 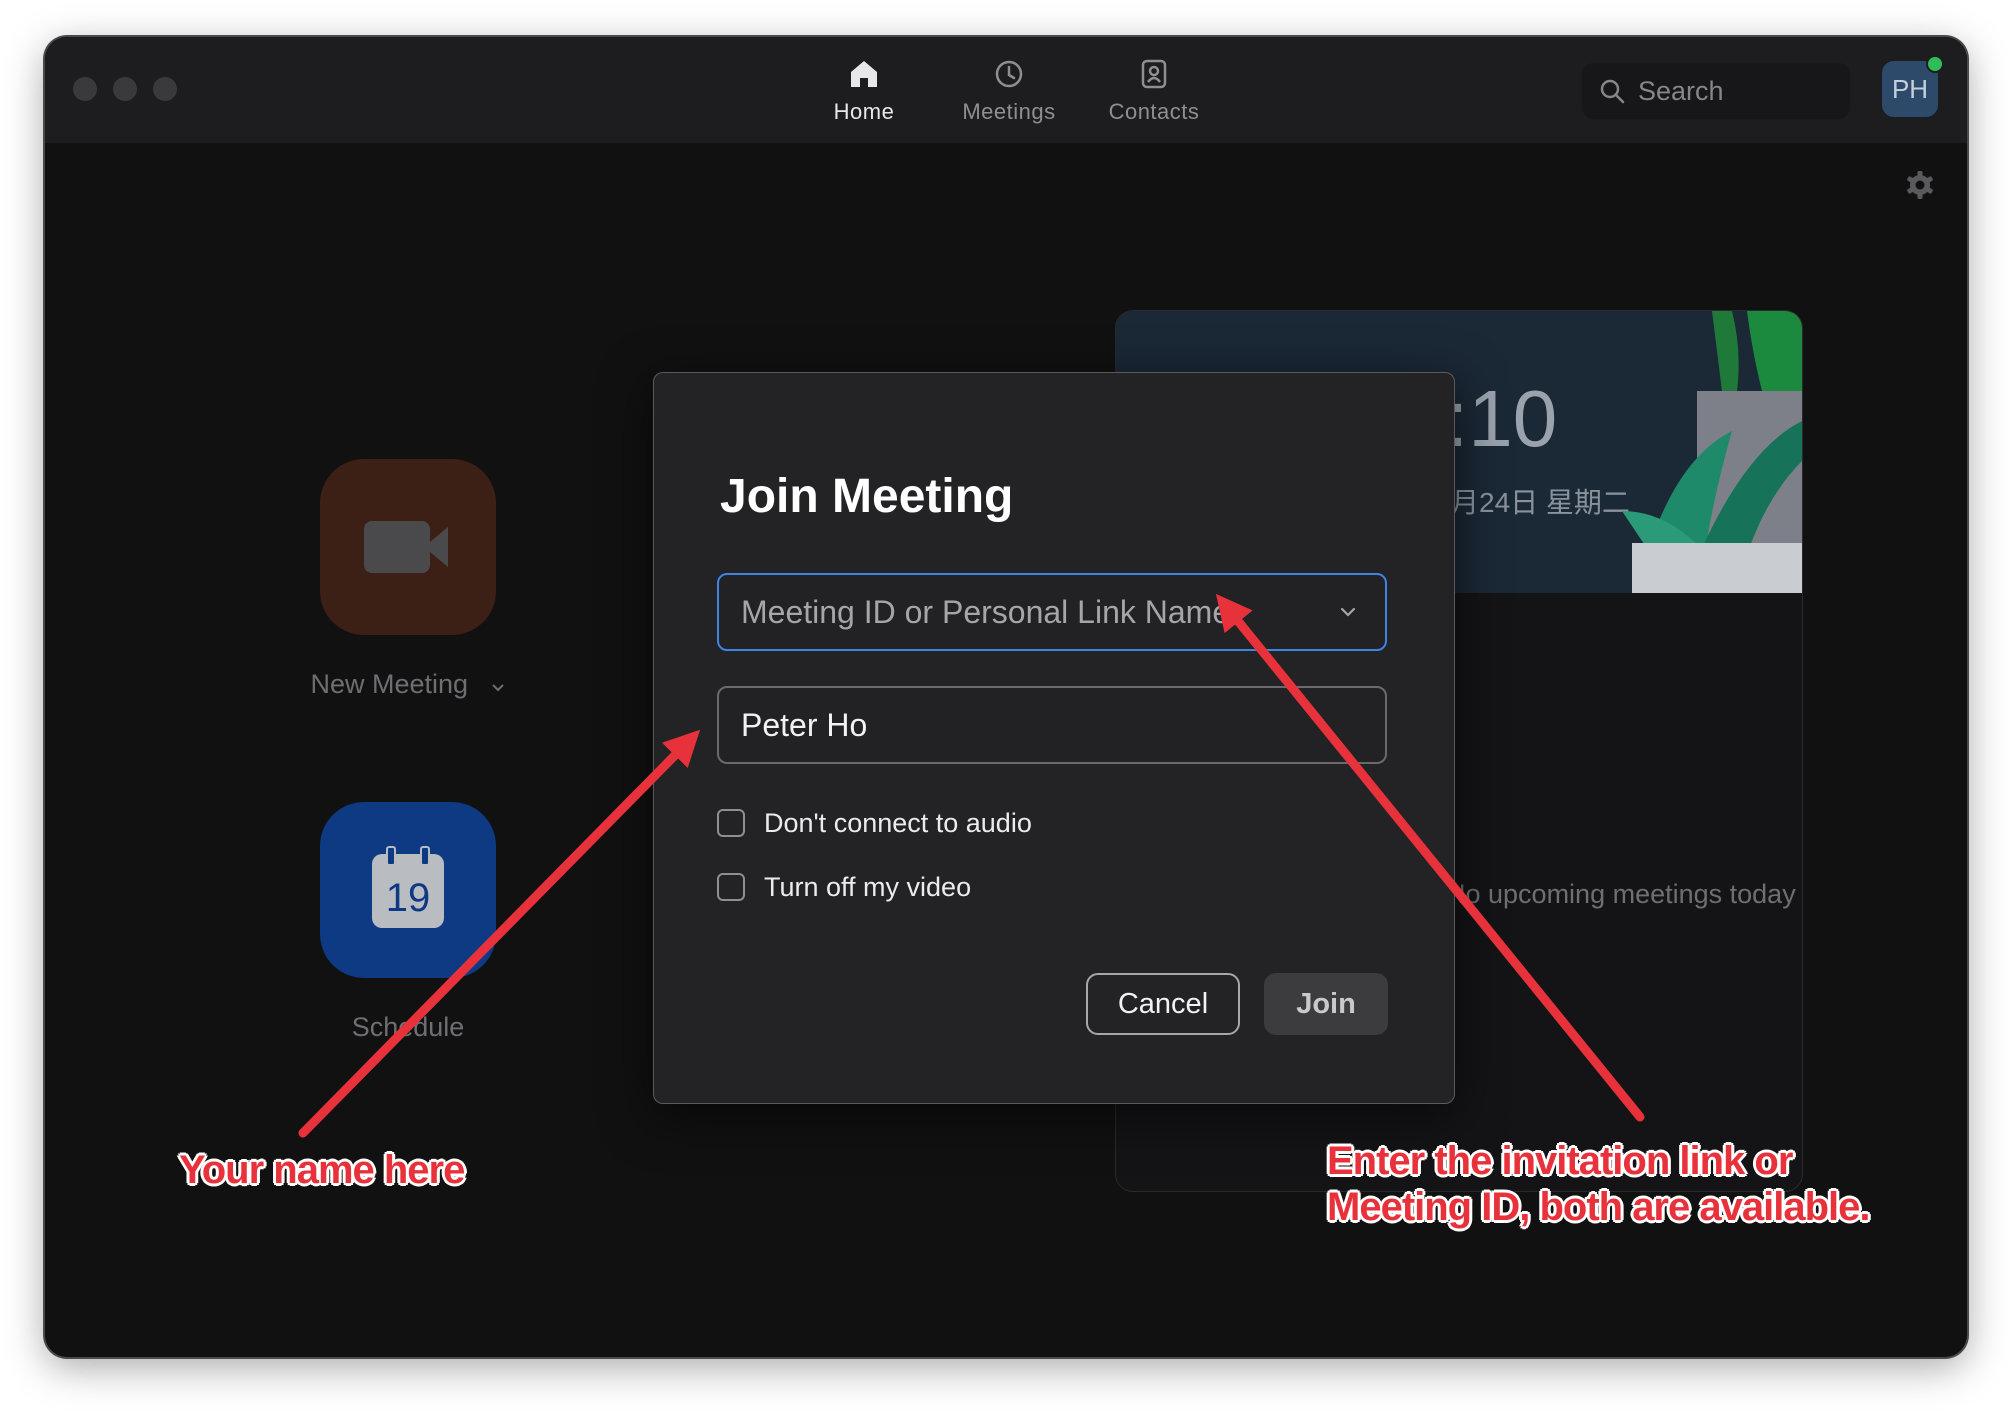 What do you see at coordinates (322, 1170) in the screenshot?
I see `name-annotation: Your name here` at bounding box center [322, 1170].